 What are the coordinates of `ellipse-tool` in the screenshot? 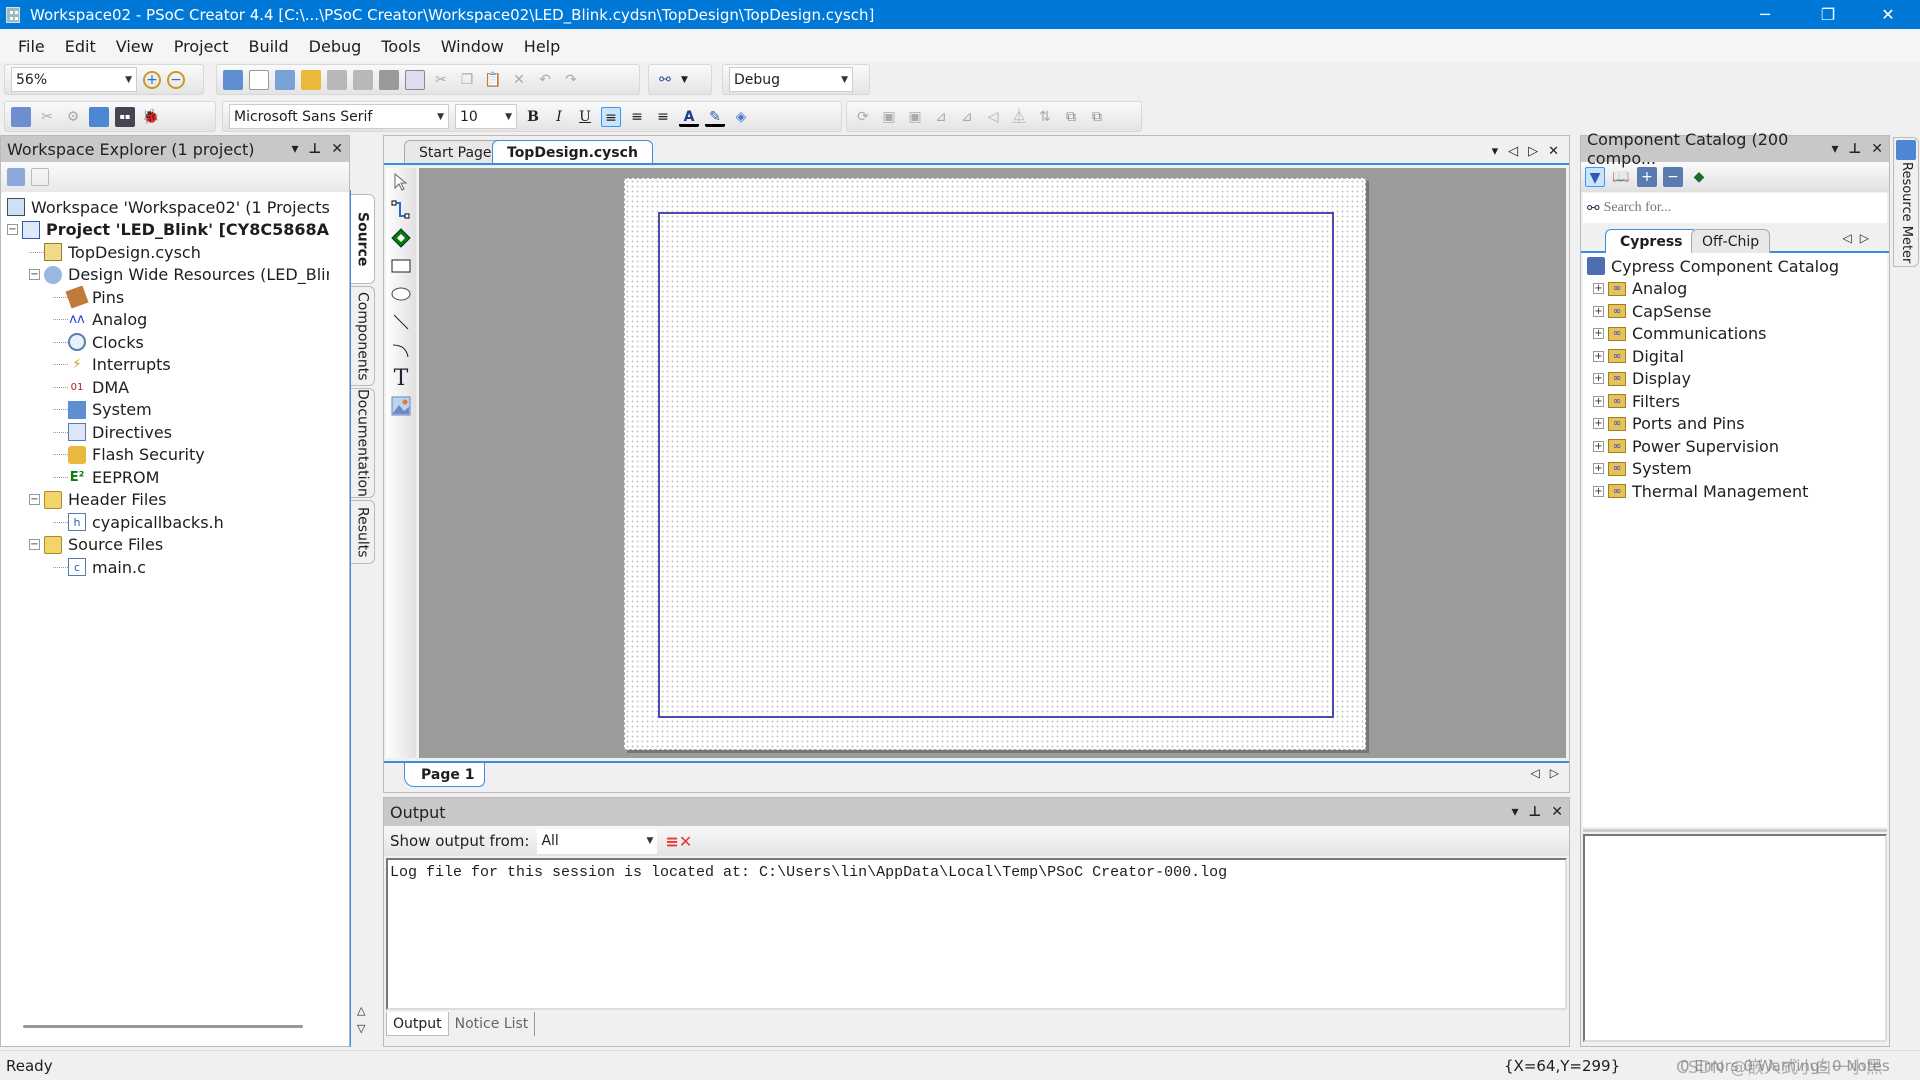 It's located at (401, 294).